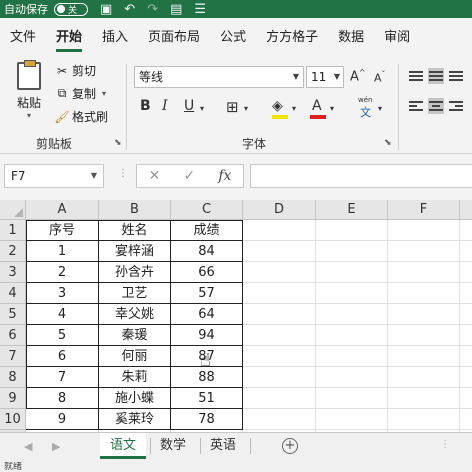 This screenshot has height=472, width=472. What do you see at coordinates (332, 108) in the screenshot?
I see `font-color-dropdown-icon: ▾` at bounding box center [332, 108].